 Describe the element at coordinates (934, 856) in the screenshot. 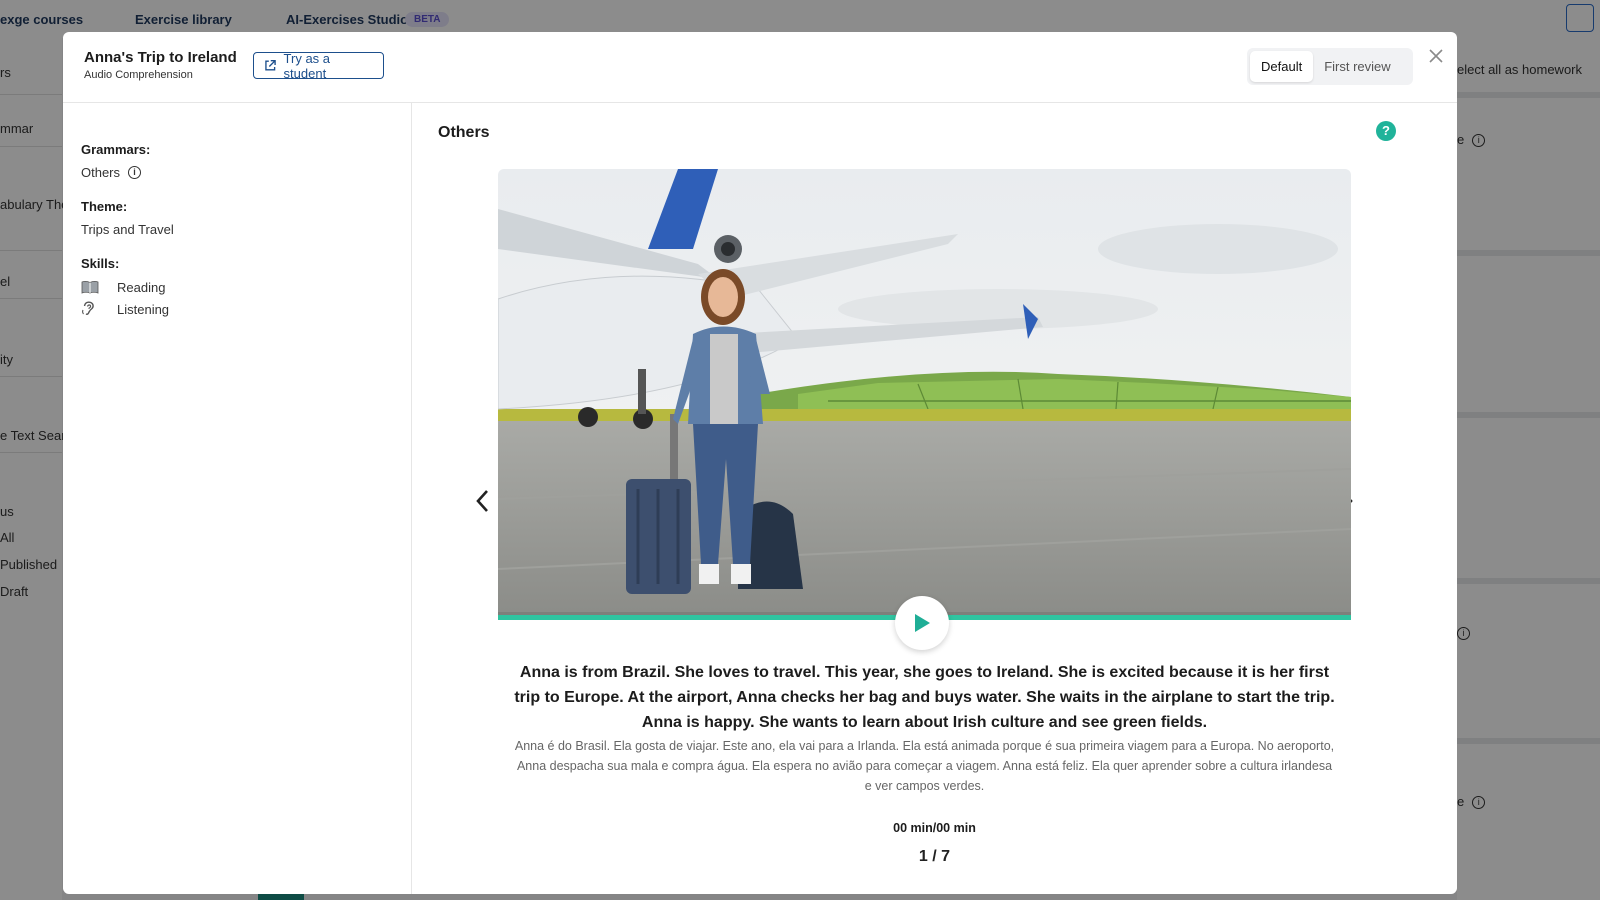

I see `slide-counter: 1 / 7` at that location.